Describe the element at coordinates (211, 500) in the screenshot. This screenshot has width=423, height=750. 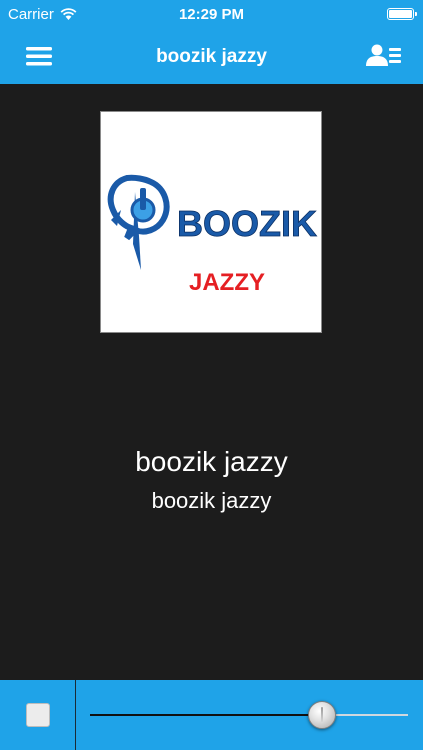
I see `track-subtitle: boozik jazzy` at that location.